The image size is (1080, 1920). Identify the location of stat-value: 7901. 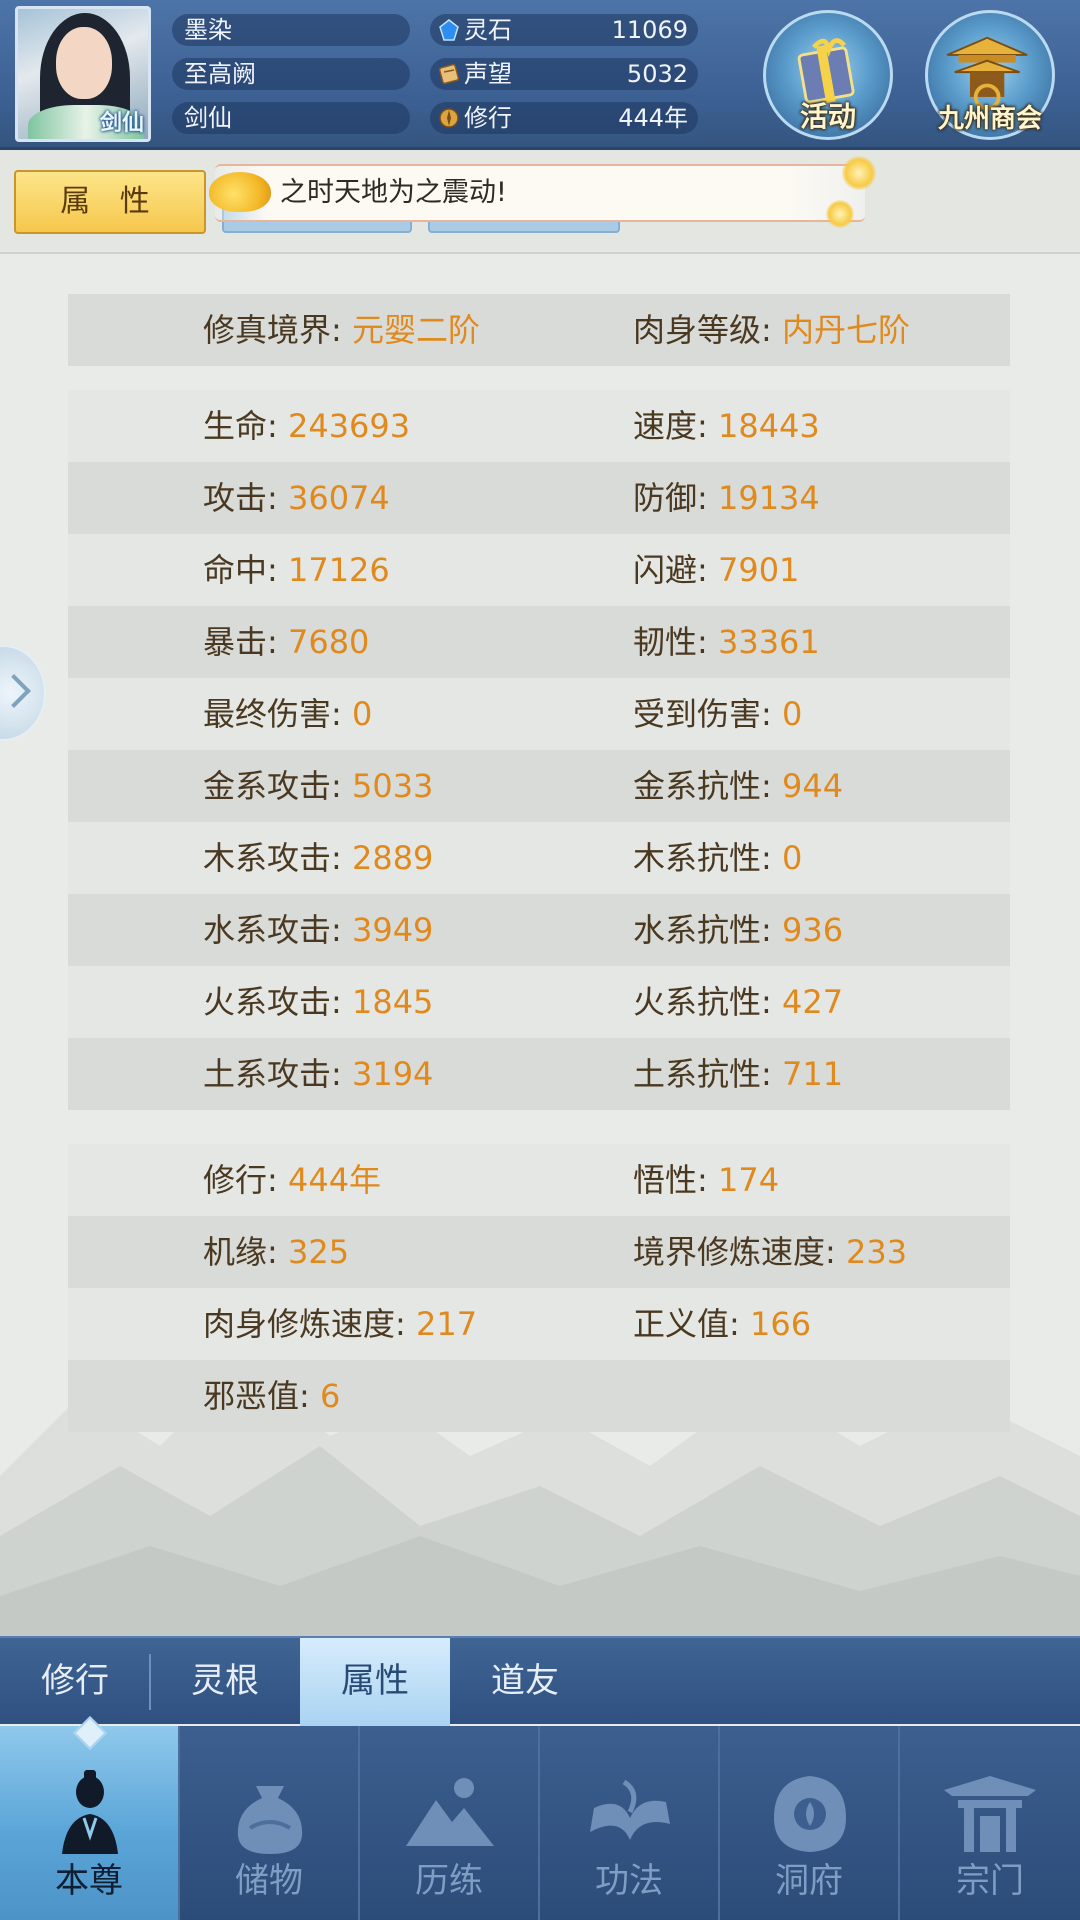
(758, 570).